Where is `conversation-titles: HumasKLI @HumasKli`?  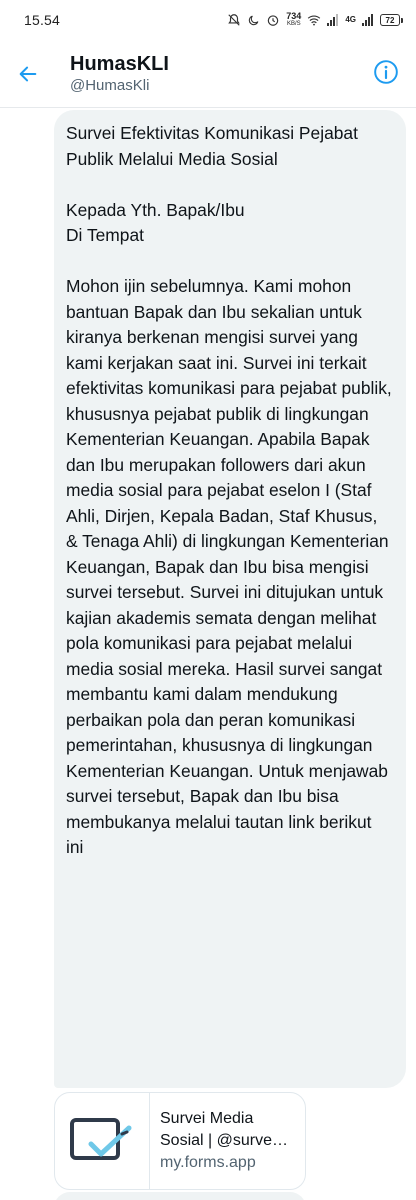 conversation-titles: HumasKLI @HumasKli is located at coordinates (119, 74).